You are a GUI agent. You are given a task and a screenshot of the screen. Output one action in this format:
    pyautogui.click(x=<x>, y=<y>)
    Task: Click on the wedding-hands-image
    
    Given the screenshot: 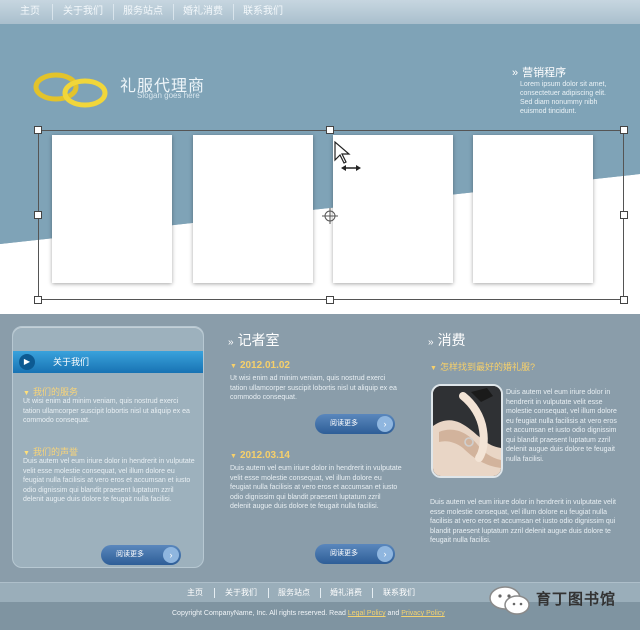 What is the action you would take?
    pyautogui.click(x=467, y=431)
    